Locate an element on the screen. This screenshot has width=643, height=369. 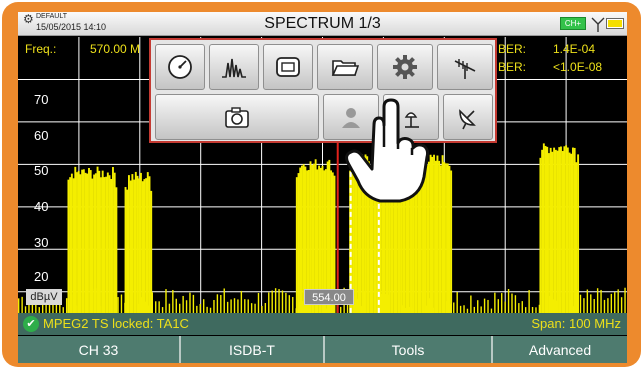
softkey-standard: ISDB-T is located at coordinates (253, 349).